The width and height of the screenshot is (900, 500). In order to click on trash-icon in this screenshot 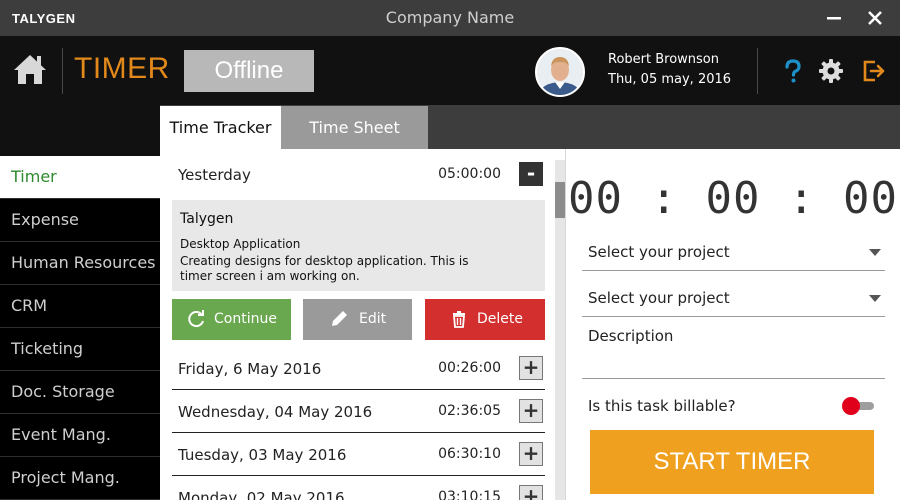, I will do `click(459, 319)`.